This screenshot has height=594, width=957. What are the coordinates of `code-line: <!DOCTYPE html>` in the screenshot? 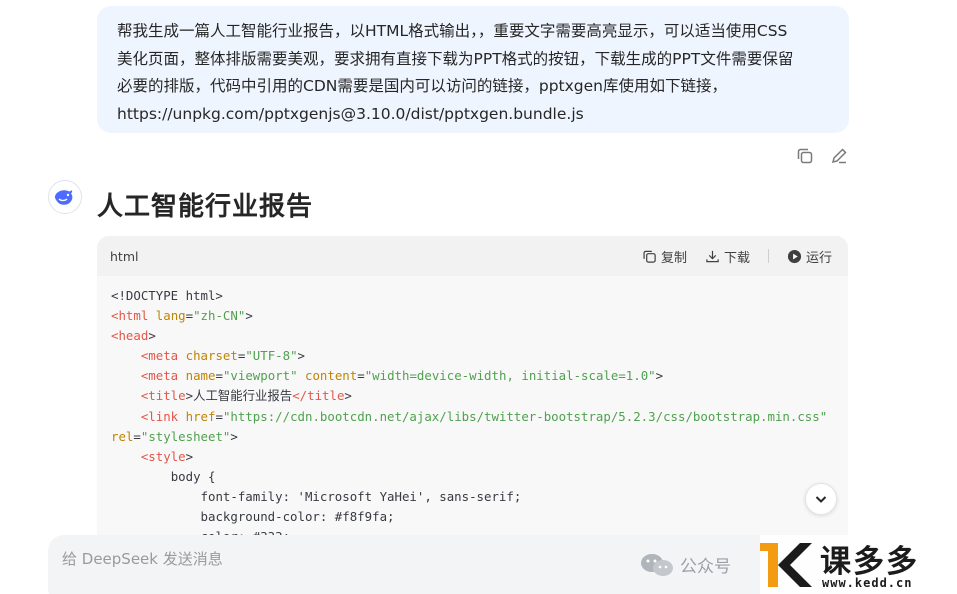 It's located at (167, 295).